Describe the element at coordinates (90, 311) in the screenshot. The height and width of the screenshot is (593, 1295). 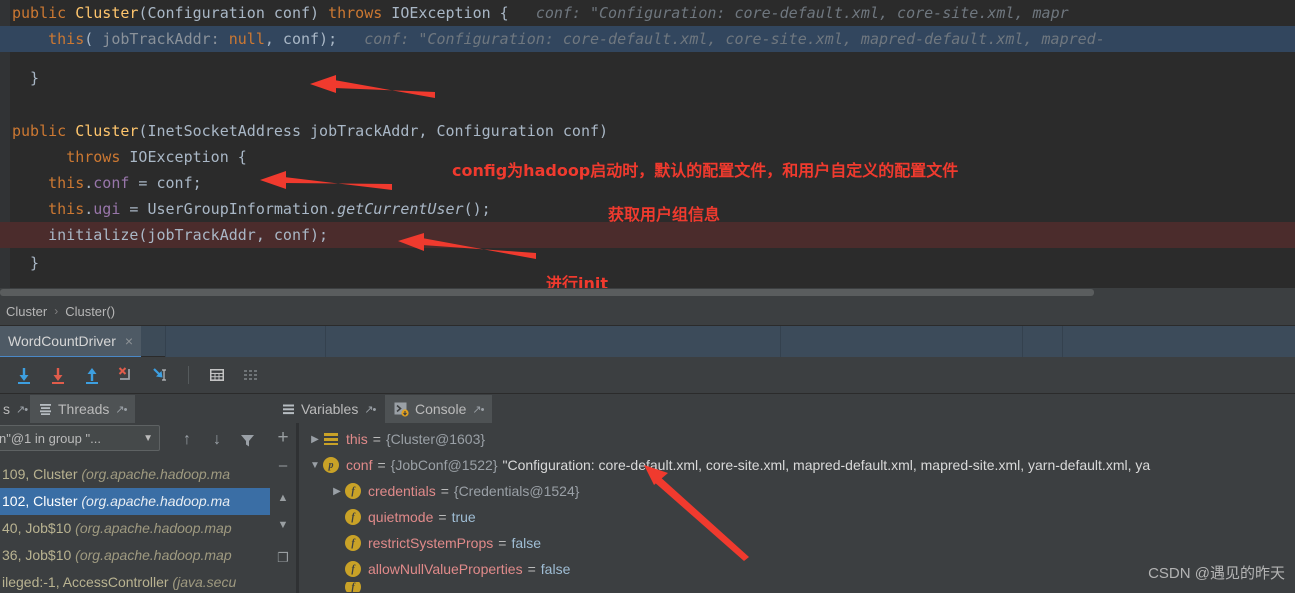
I see `breadcrumb-item-method: Cluster()` at that location.